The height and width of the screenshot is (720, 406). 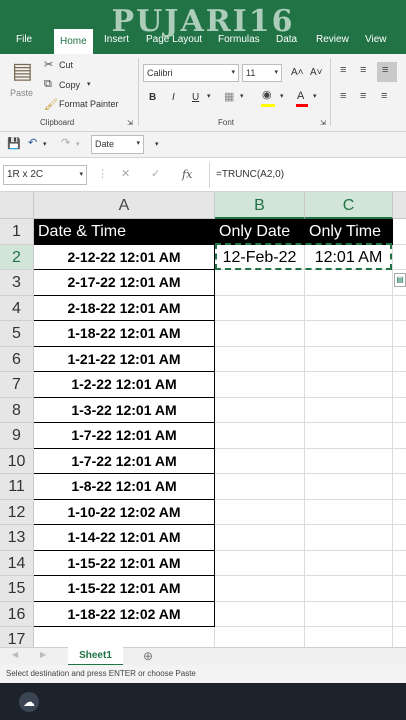 What do you see at coordinates (130, 123) in the screenshot?
I see `clipboard-launcher-icon: ⇲` at bounding box center [130, 123].